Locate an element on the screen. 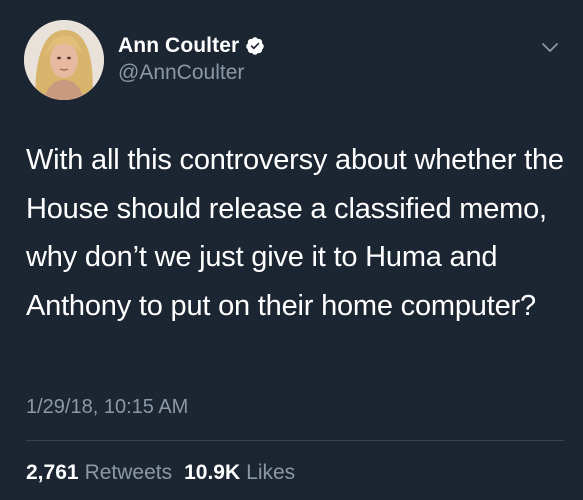 The image size is (583, 500). author-display-name: Ann Coulter is located at coordinates (178, 46).